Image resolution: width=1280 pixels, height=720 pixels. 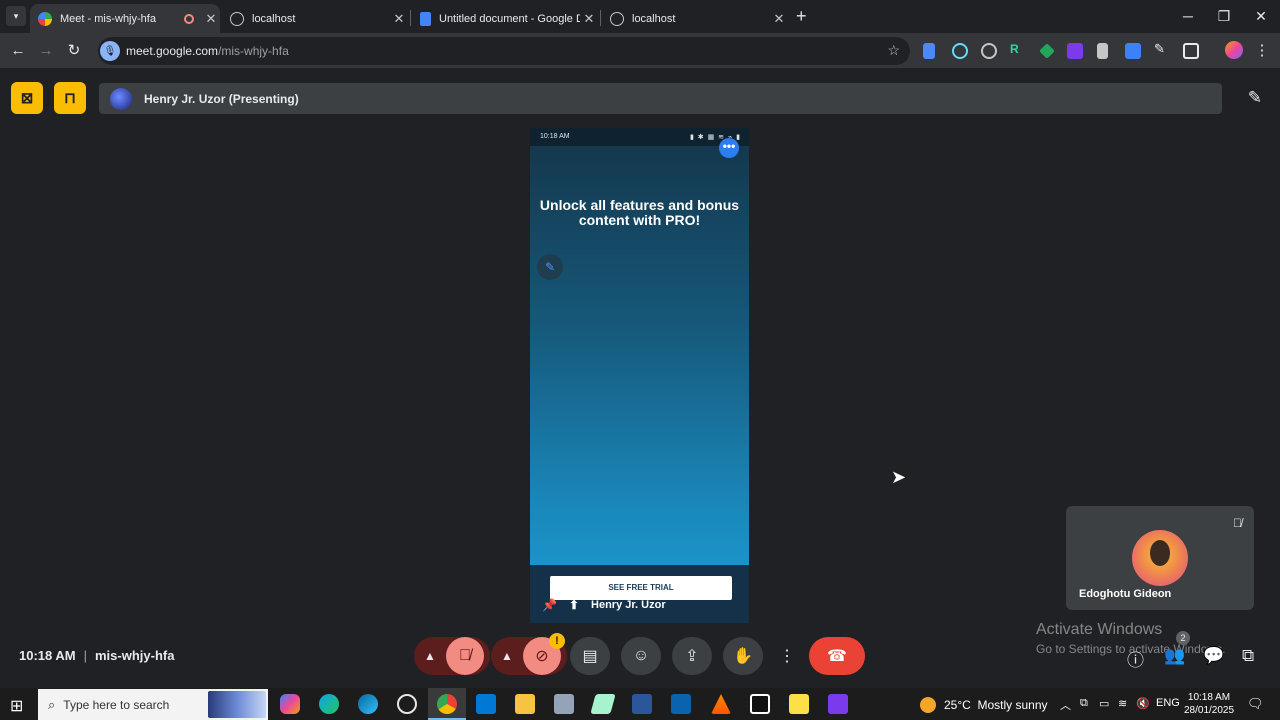 What do you see at coordinates (1261, 16) in the screenshot?
I see `close-window-button: ✕` at bounding box center [1261, 16].